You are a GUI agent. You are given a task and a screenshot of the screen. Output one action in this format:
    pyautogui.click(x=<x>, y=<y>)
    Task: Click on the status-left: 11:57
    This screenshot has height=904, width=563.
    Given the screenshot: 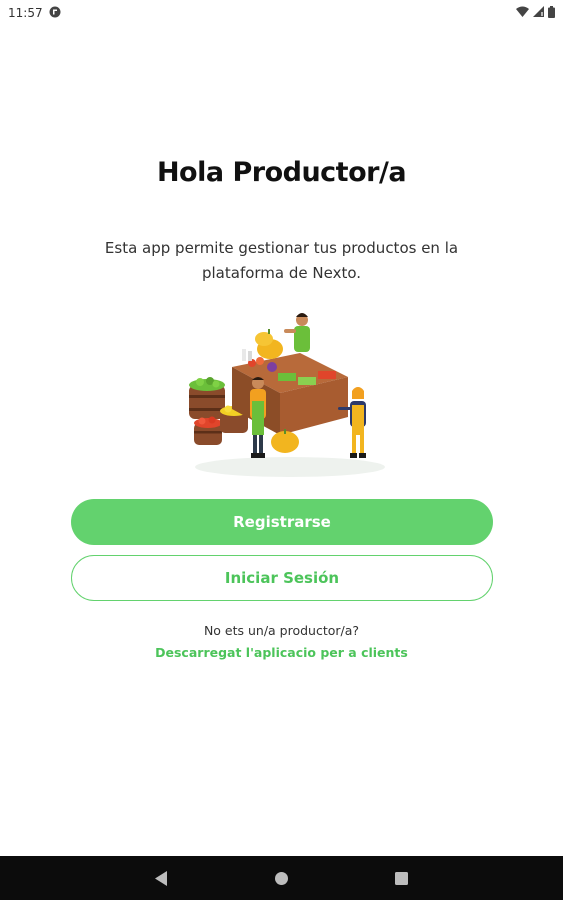 What is the action you would take?
    pyautogui.click(x=34, y=13)
    